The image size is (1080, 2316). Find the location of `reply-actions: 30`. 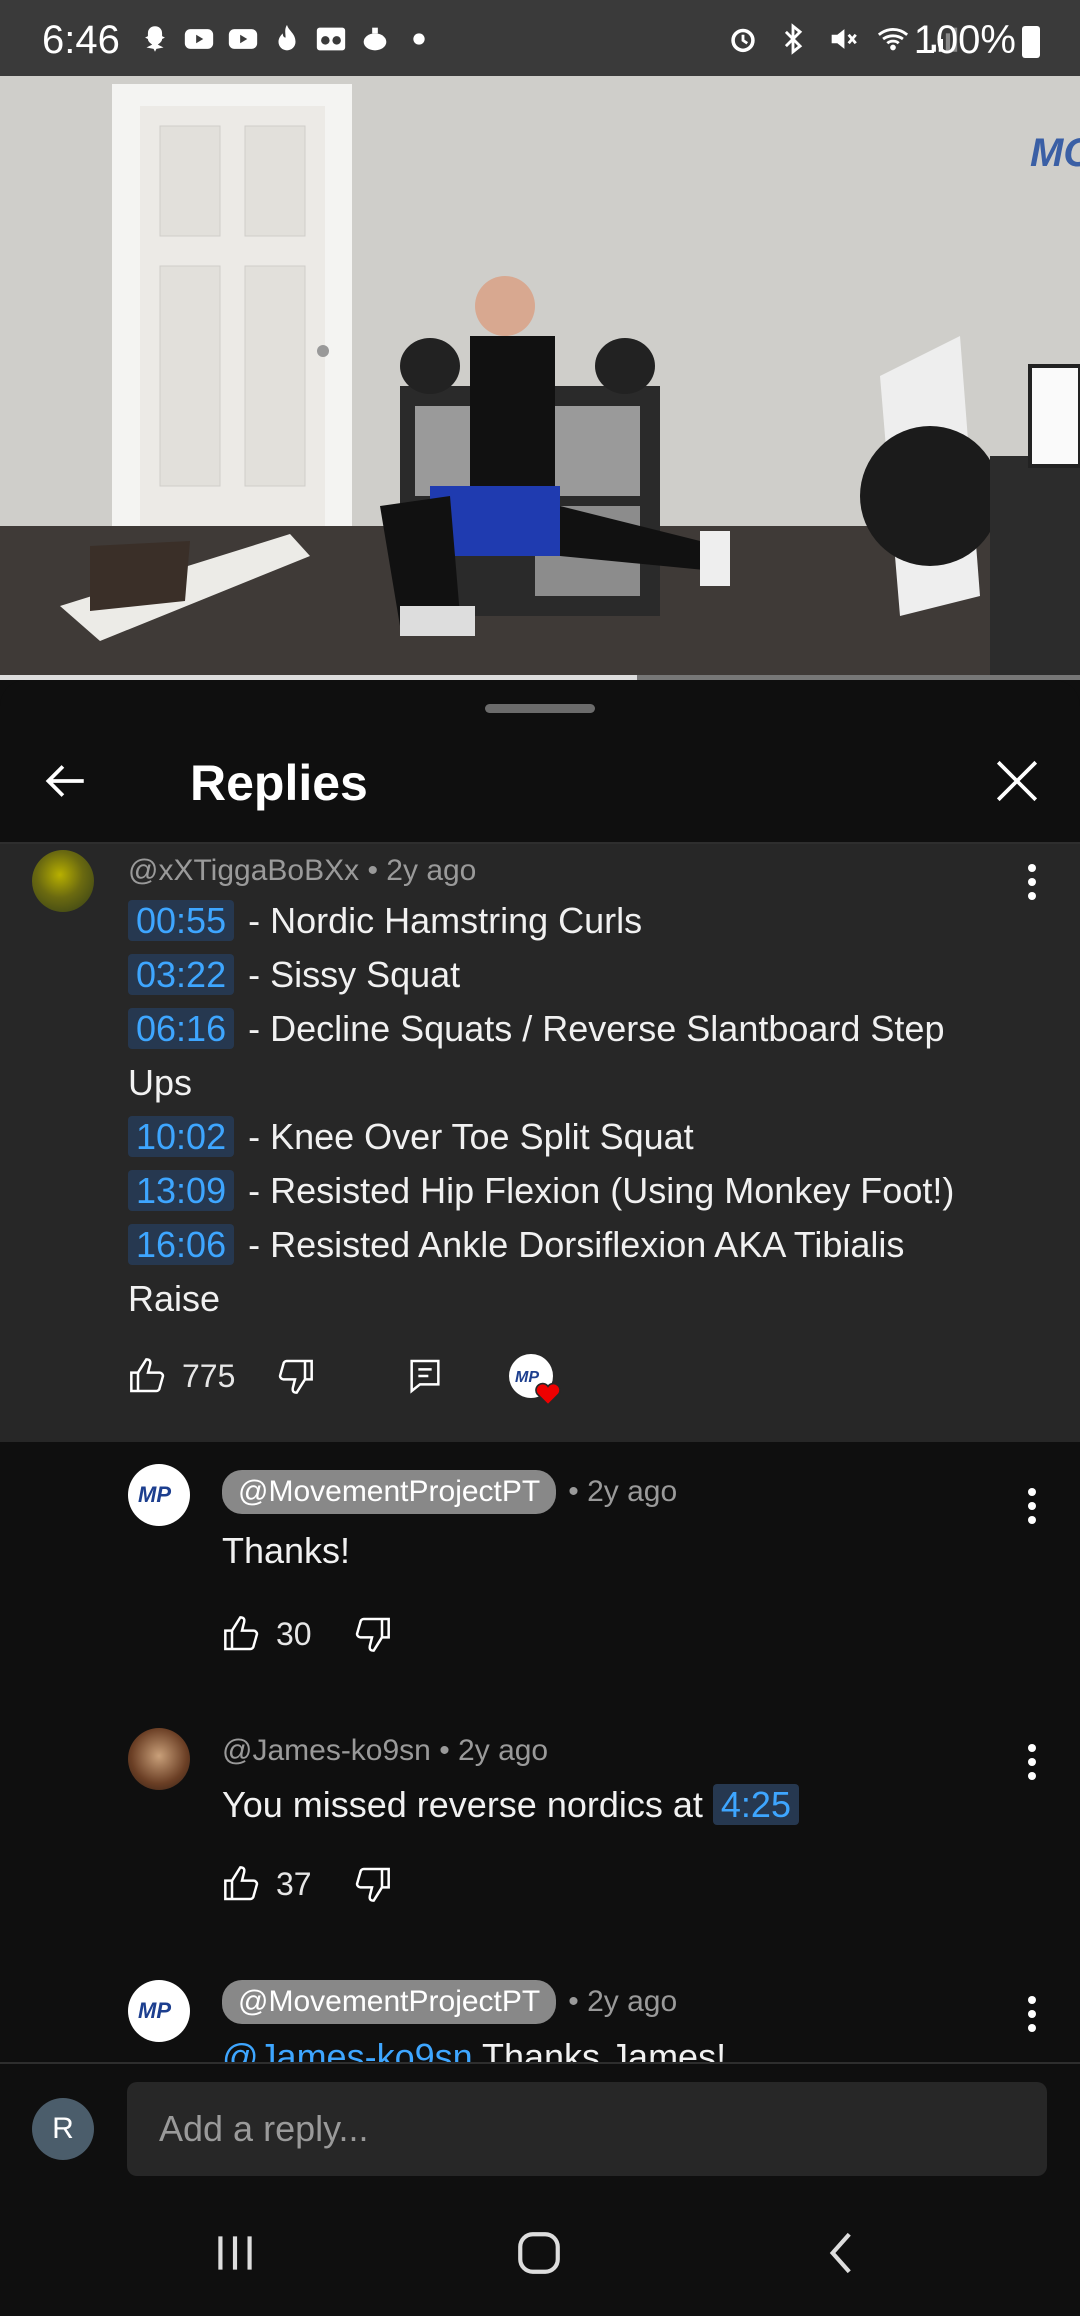

reply-actions: 30 is located at coordinates (307, 1634).